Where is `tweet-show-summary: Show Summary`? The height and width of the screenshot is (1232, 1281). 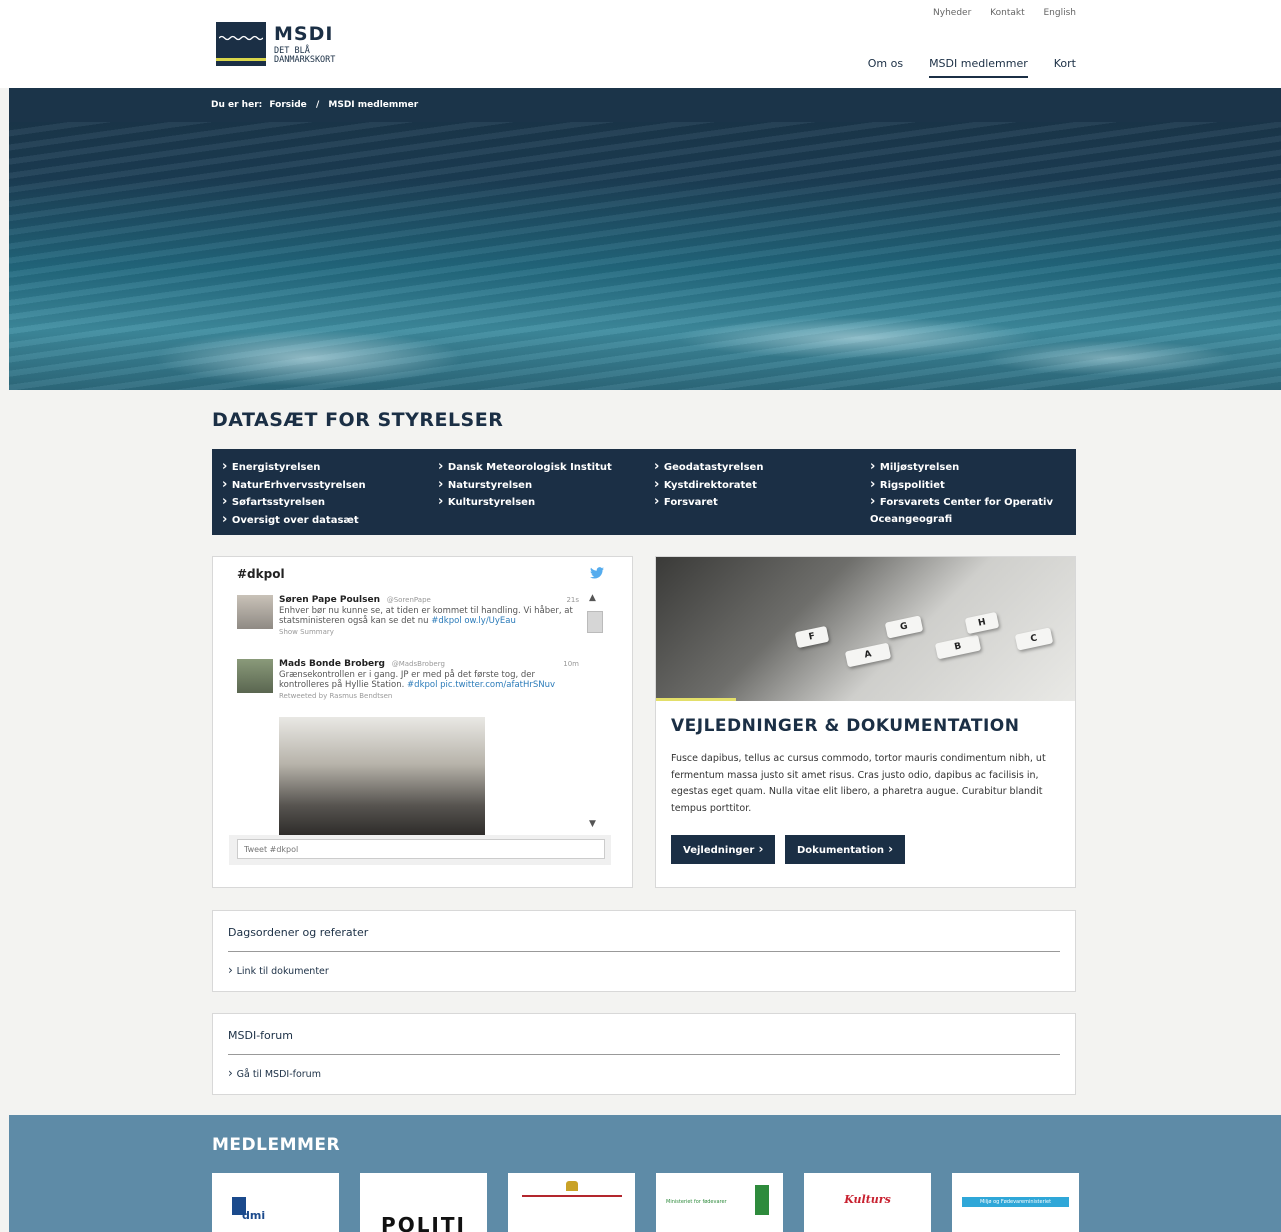 tweet-show-summary: Show Summary is located at coordinates (429, 632).